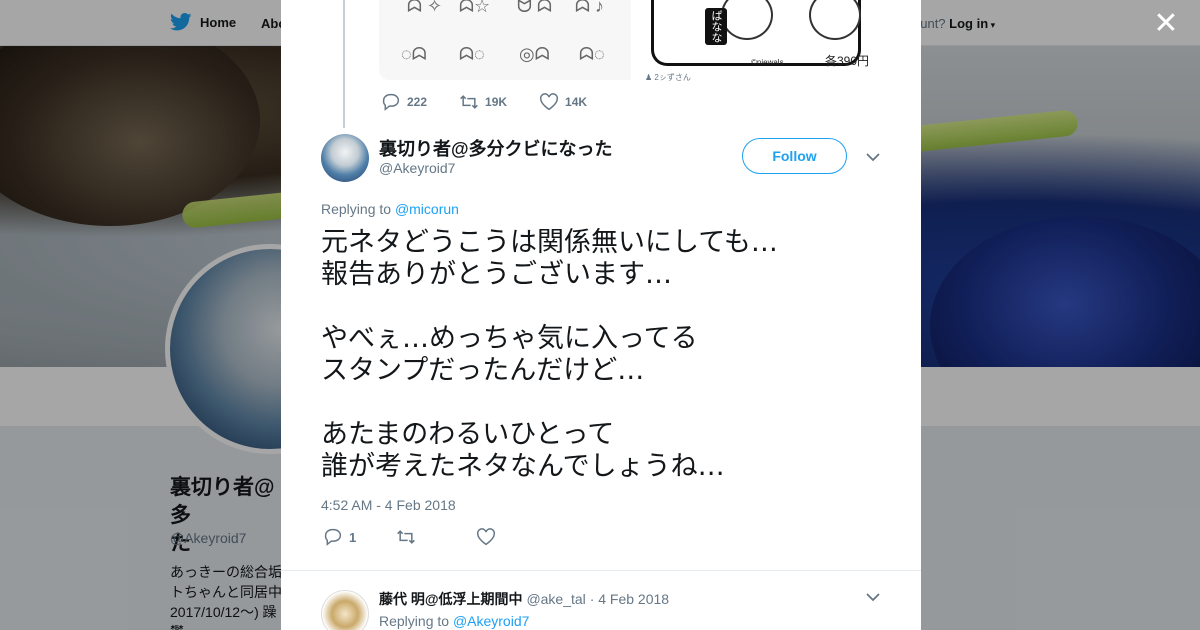 The height and width of the screenshot is (630, 1200). I want to click on reply-date: · 4 Feb 2018, so click(629, 599).